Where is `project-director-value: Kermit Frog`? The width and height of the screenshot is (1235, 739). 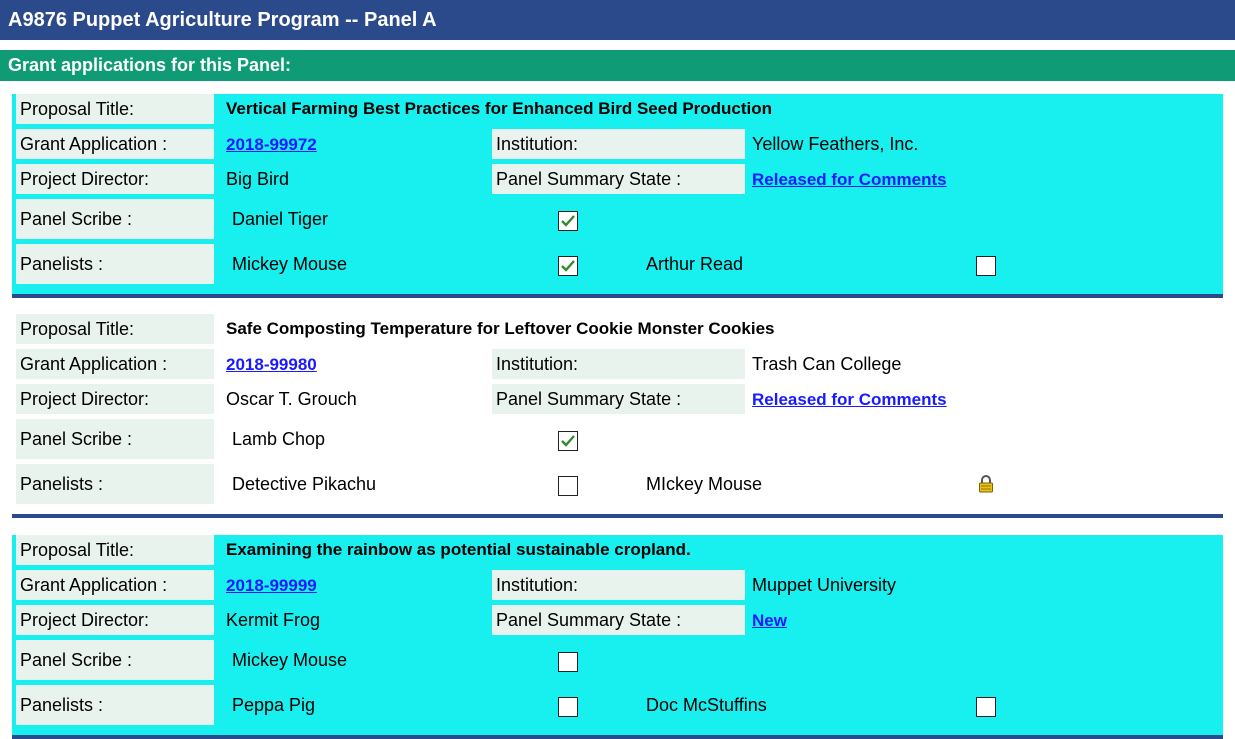 project-director-value: Kermit Frog is located at coordinates (273, 620).